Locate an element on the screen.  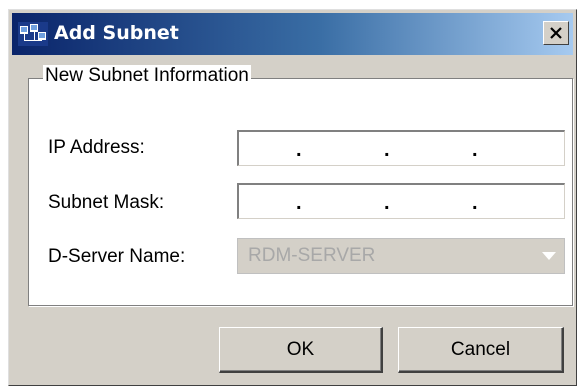
cancel-button-label: Cancel is located at coordinates (480, 349).